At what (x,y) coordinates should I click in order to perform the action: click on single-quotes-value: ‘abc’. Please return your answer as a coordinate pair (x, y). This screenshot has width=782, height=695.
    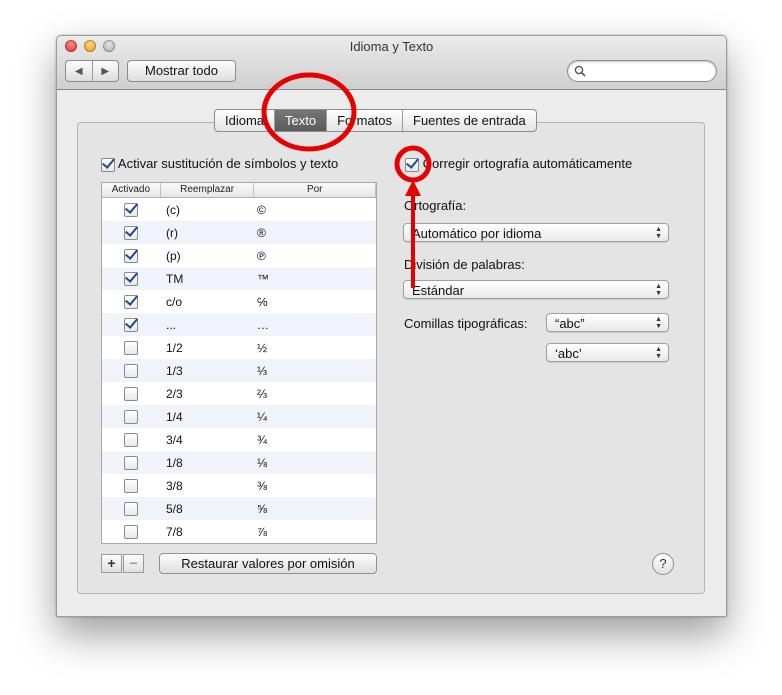
    Looking at the image, I should click on (568, 353).